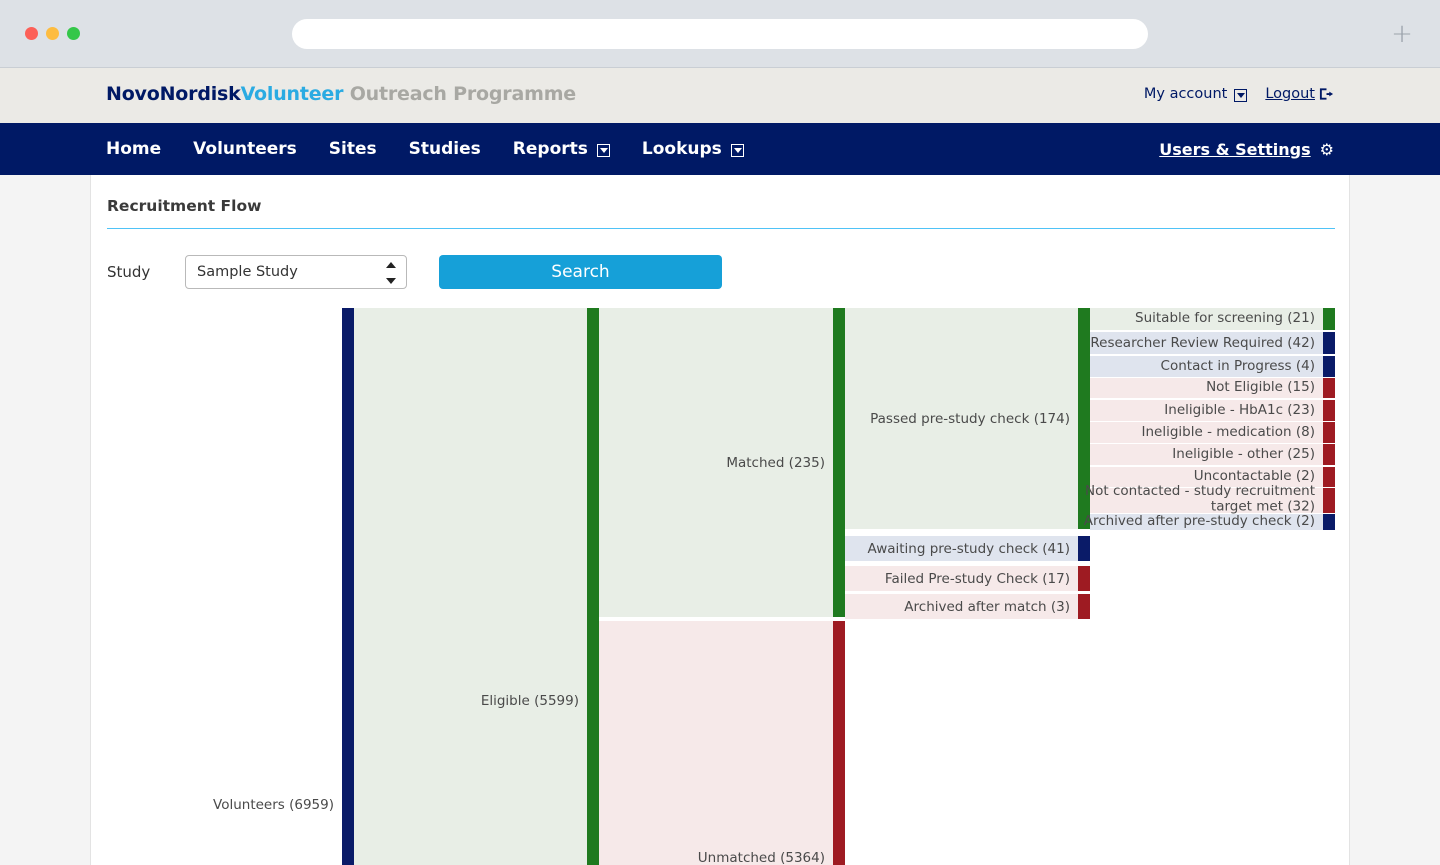 The height and width of the screenshot is (865, 1440). What do you see at coordinates (1235, 149) in the screenshot?
I see `users-settings-label: Users & Settings` at bounding box center [1235, 149].